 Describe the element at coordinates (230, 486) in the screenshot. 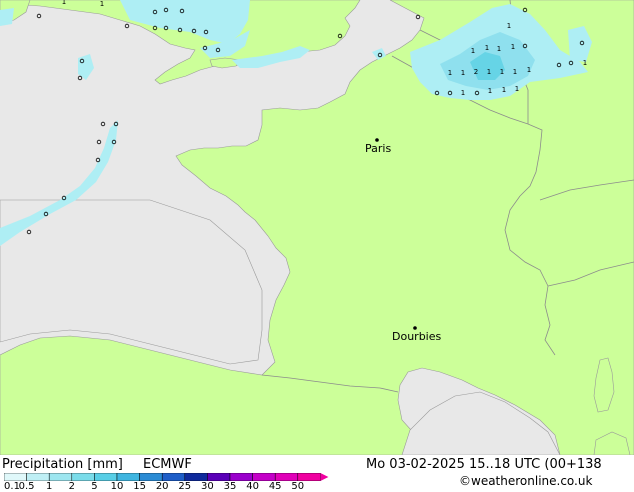

I see `scale-tick-label: 35` at that location.